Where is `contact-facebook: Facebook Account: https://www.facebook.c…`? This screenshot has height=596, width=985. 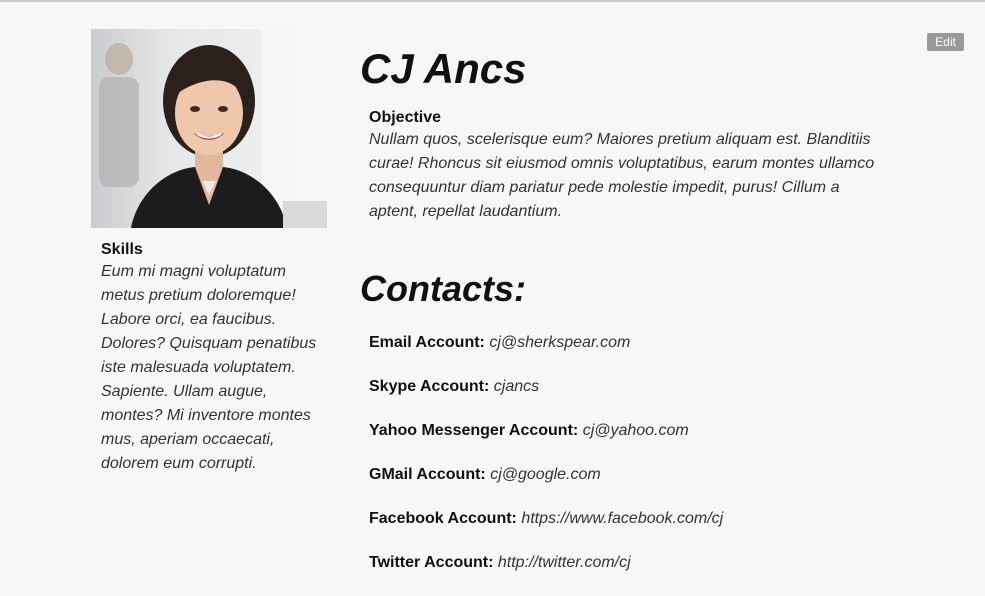
contact-facebook: Facebook Account: https://www.facebook.c… is located at coordinates (629, 530).